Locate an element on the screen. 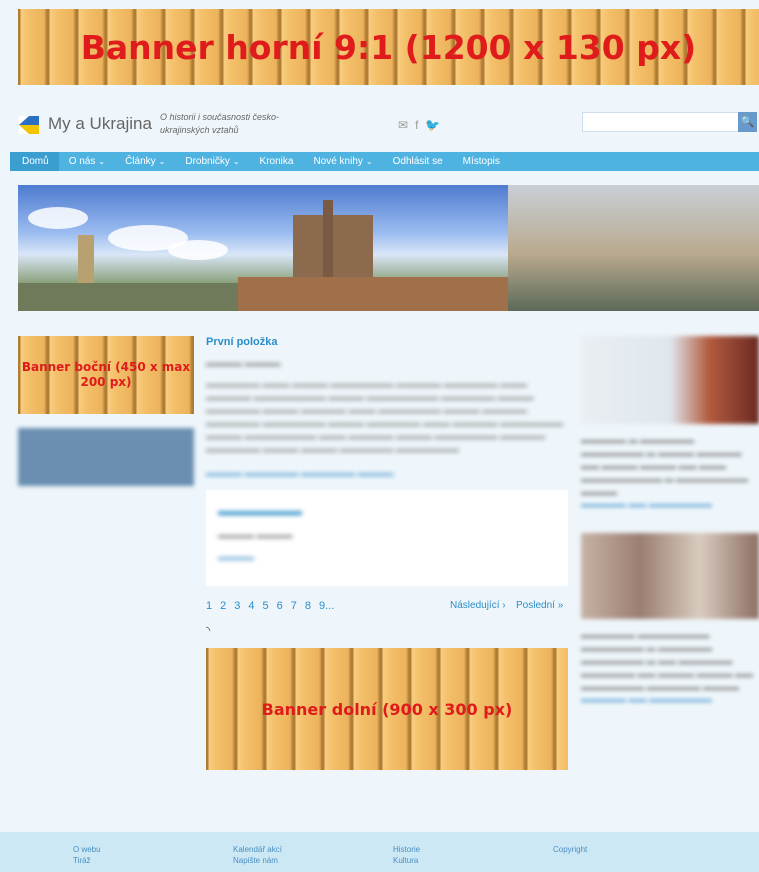 The width and height of the screenshot is (759, 872). next-page-link: Následující › is located at coordinates (478, 605).